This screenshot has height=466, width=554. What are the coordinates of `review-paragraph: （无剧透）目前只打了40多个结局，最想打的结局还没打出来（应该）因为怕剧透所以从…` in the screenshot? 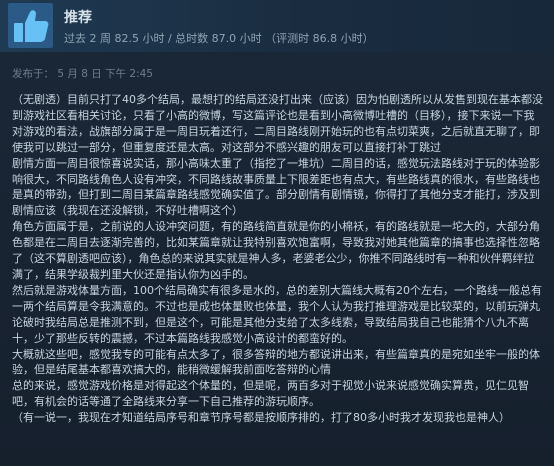 It's located at (277, 123).